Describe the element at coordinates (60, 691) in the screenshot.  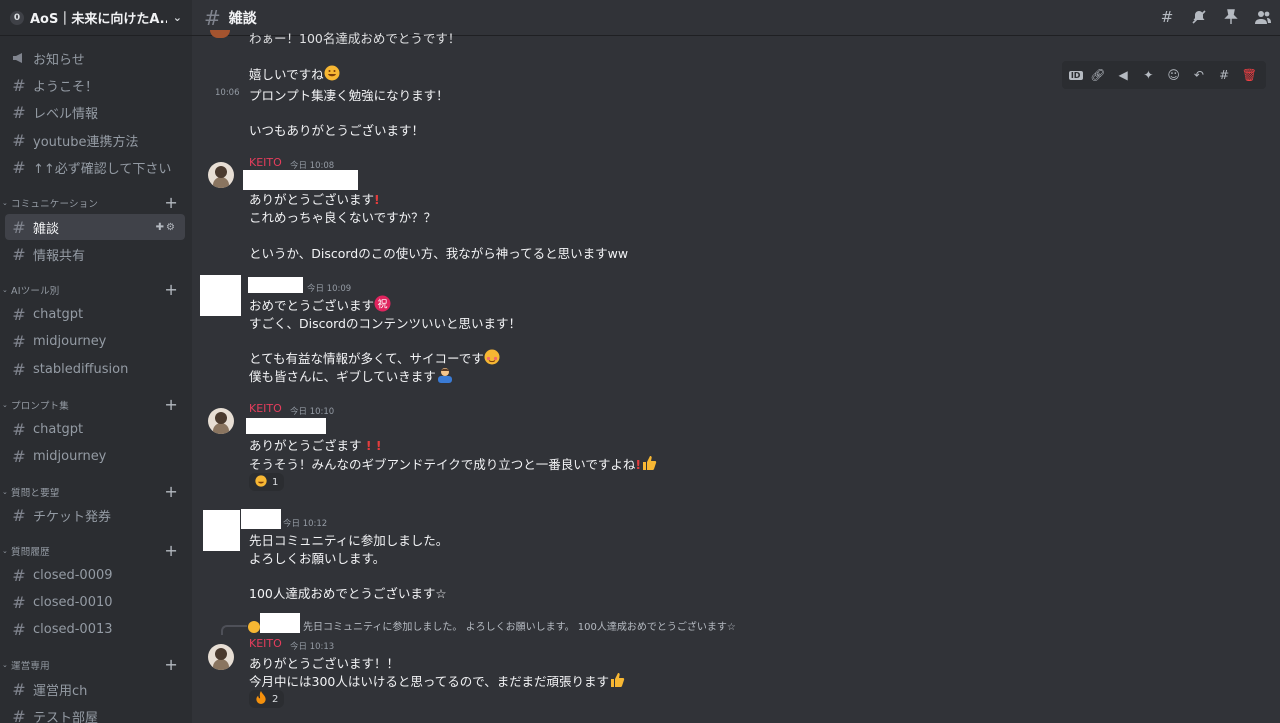
I see `channel-label: 運営用ch` at that location.